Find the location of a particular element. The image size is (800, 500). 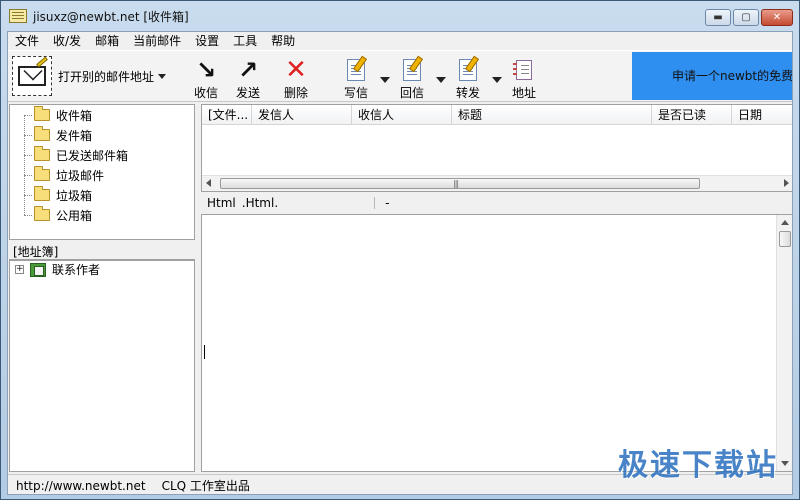

delete-x-icon: ✕ is located at coordinates (296, 70).